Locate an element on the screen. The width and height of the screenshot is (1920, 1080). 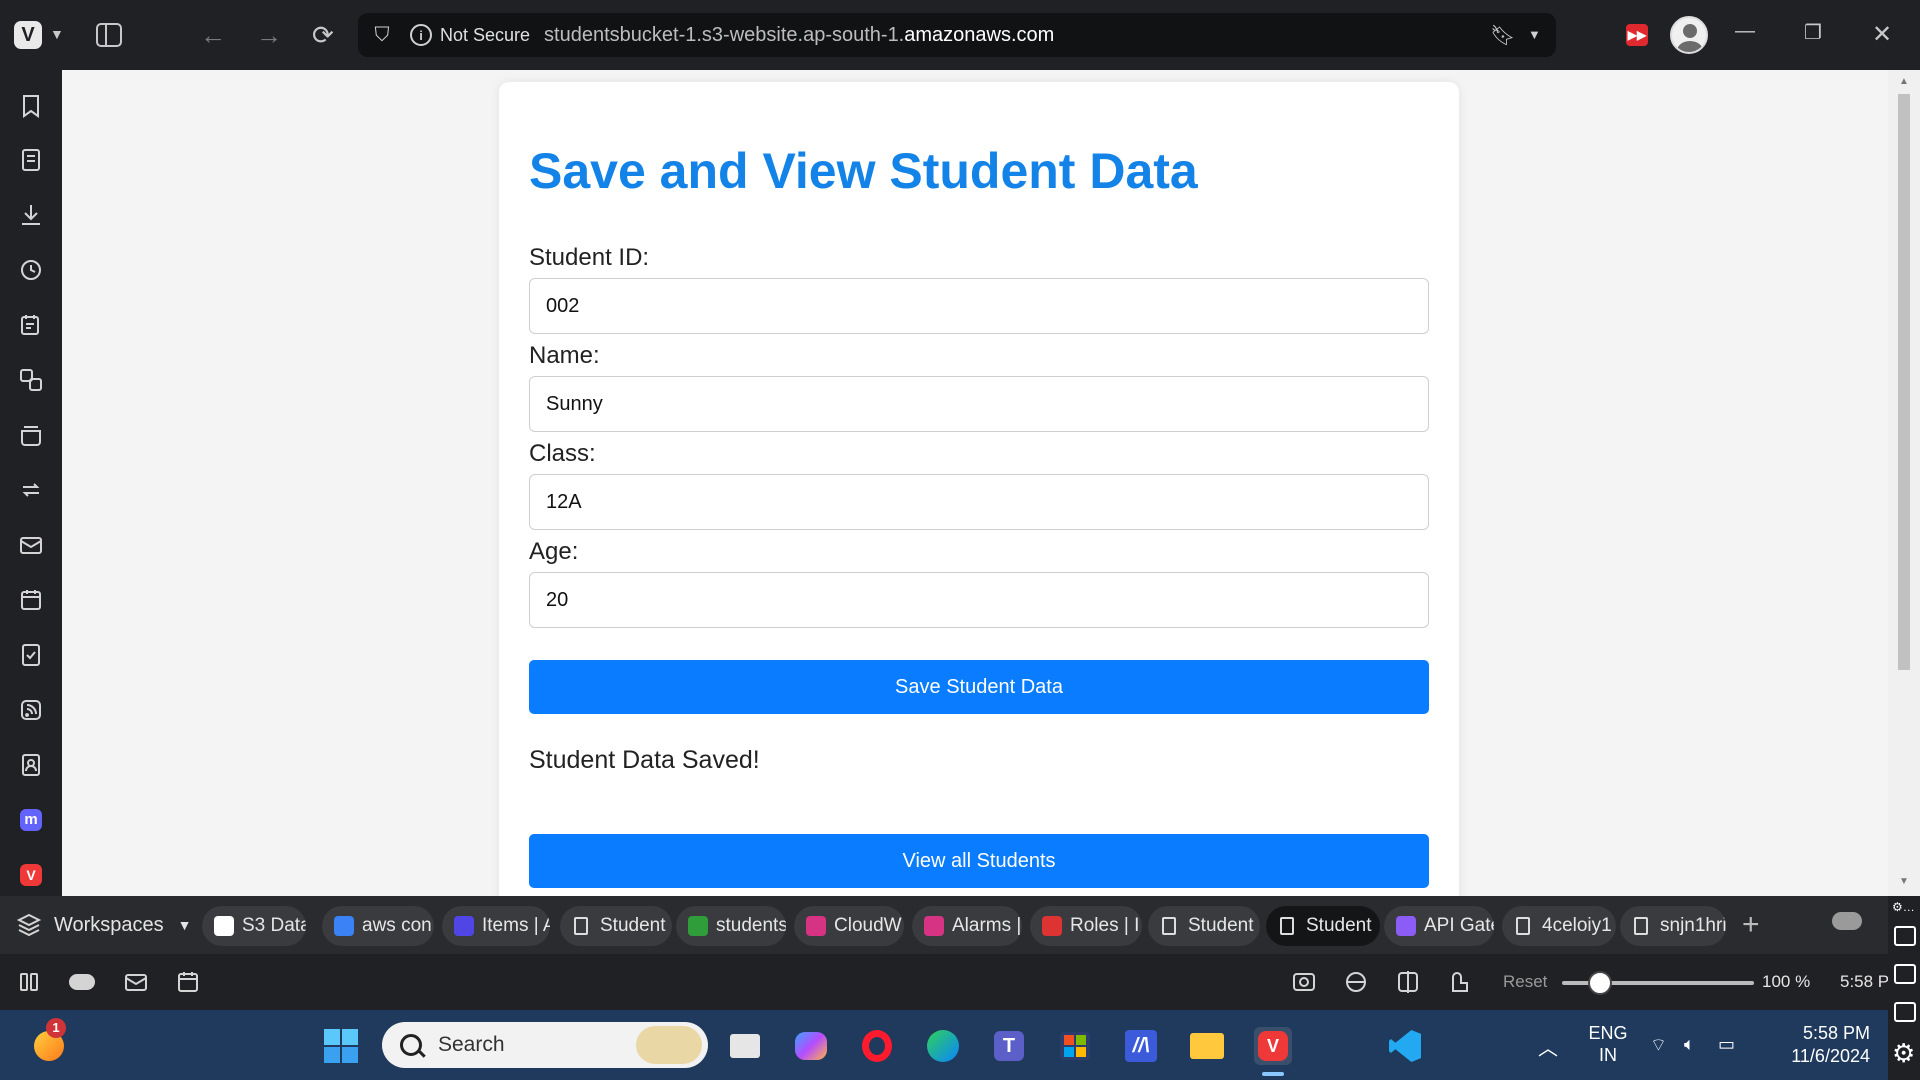
forward-arrow-icon: → is located at coordinates (269, 35).